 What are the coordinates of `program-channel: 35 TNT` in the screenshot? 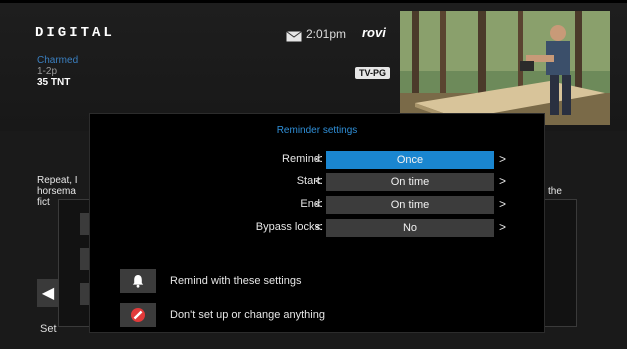 It's located at (54, 82).